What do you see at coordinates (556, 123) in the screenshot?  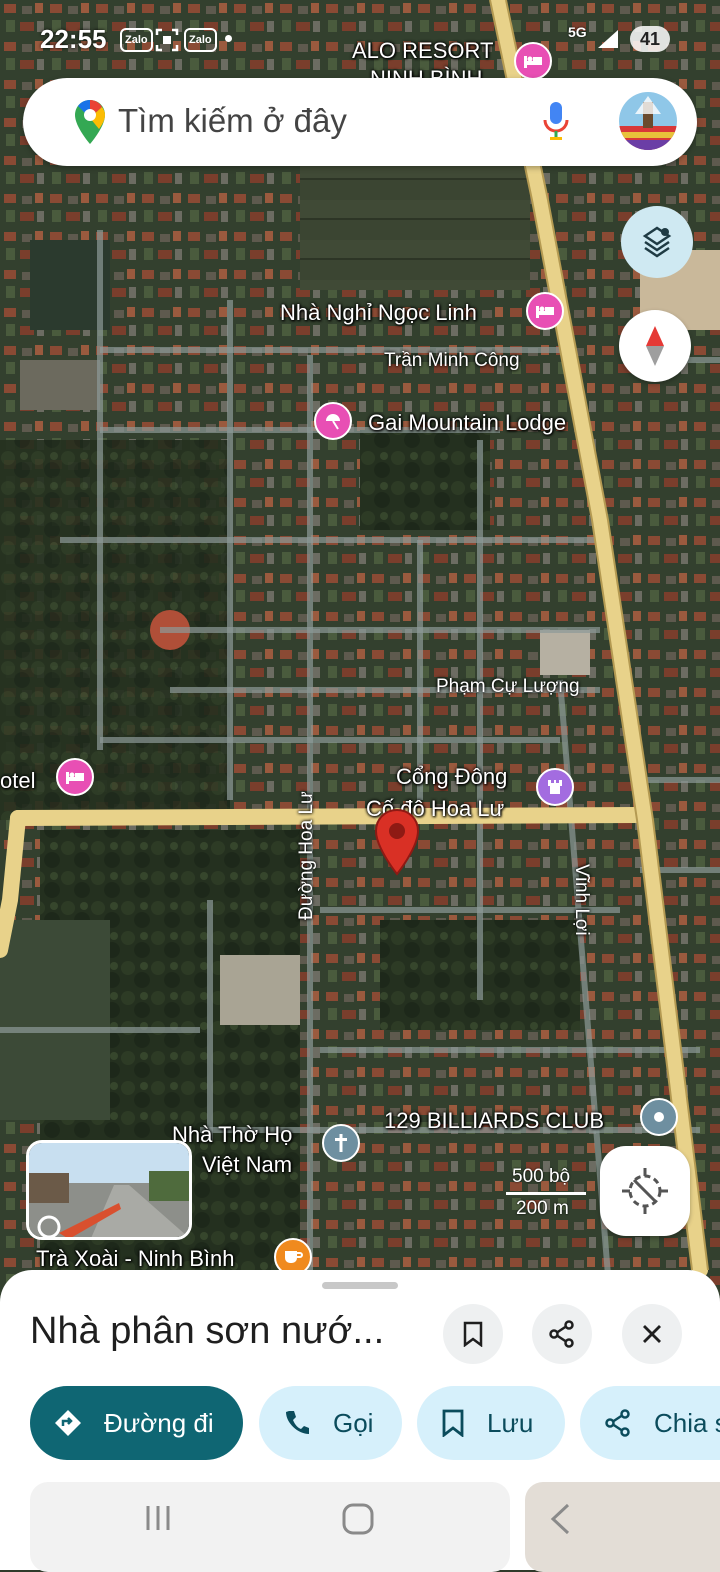 I see `mic-icon` at bounding box center [556, 123].